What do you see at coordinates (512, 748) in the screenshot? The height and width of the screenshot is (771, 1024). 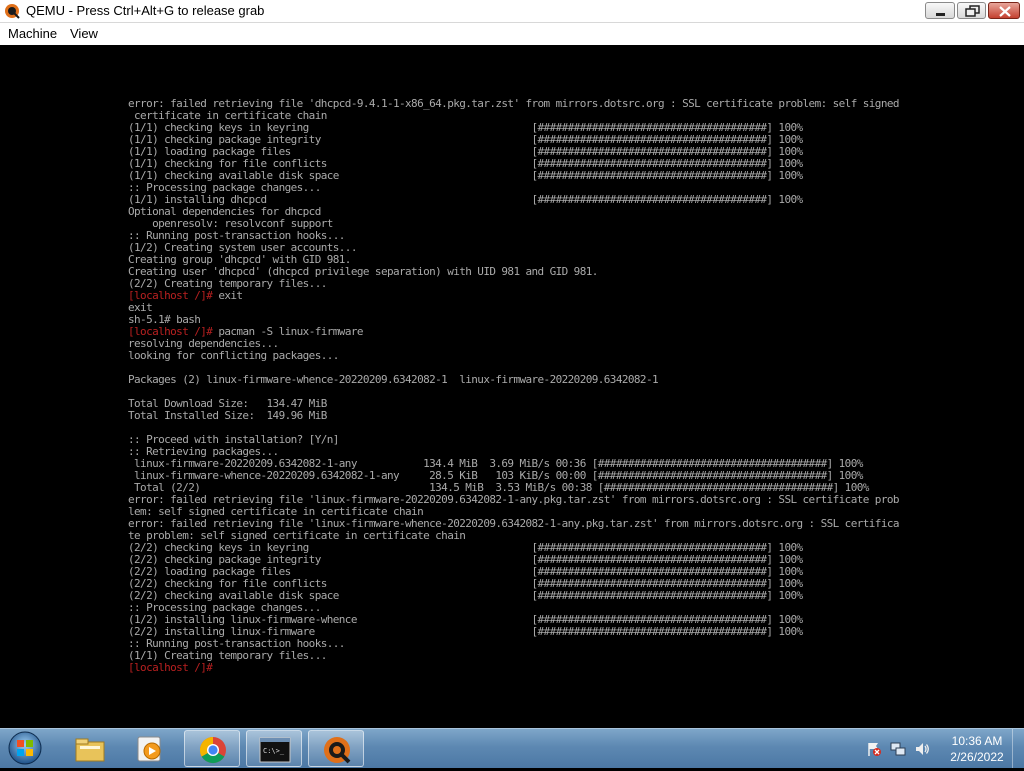 I see `taskbar: C:\>_ 10:36 AM 2/26/2022` at bounding box center [512, 748].